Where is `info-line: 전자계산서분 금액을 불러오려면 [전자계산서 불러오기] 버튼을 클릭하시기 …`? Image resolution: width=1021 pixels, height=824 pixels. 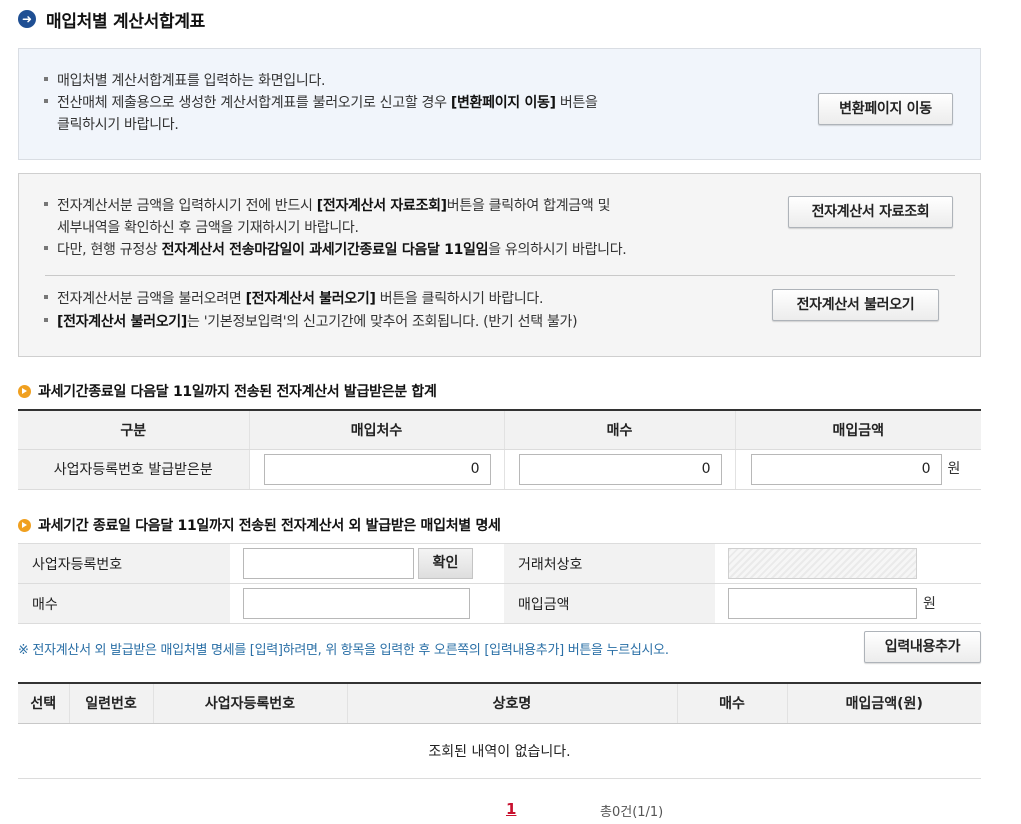 info-line: 전자계산서분 금액을 불러오려면 [전자계산서 불러오기] 버튼을 클릭하시기 … is located at coordinates (293, 299).